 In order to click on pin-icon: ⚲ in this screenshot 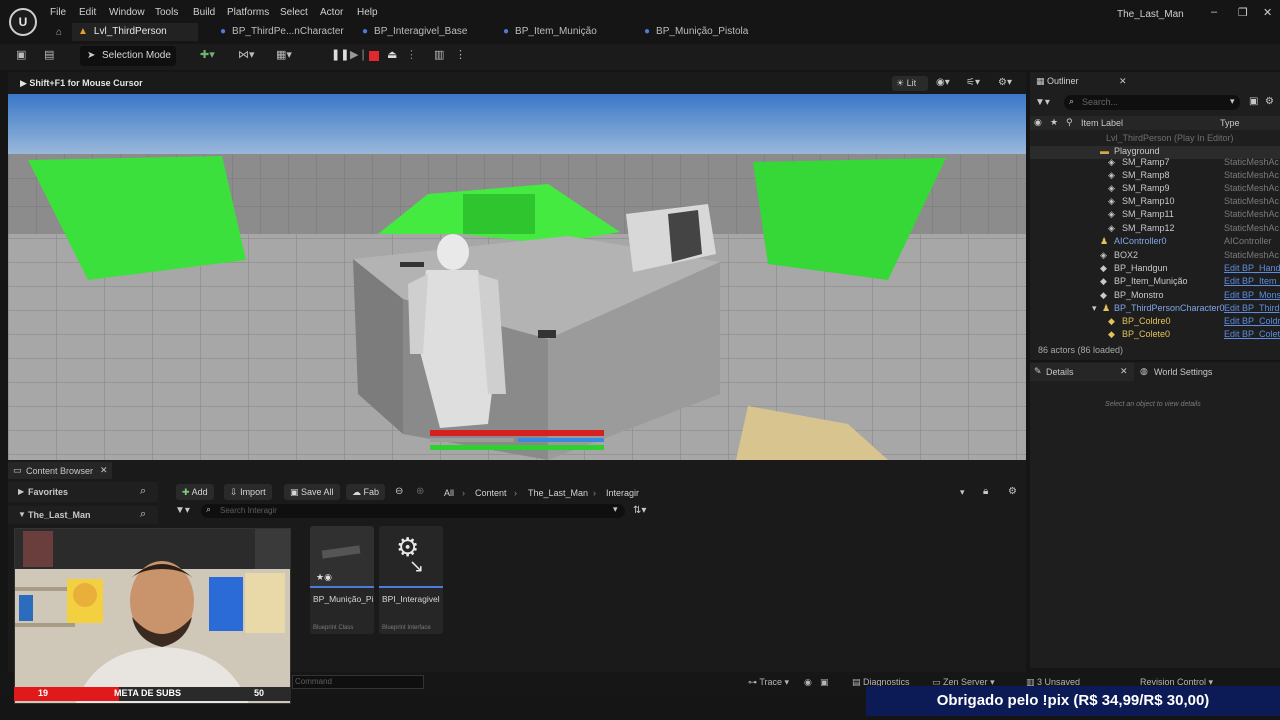, I will do `click(1069, 122)`.